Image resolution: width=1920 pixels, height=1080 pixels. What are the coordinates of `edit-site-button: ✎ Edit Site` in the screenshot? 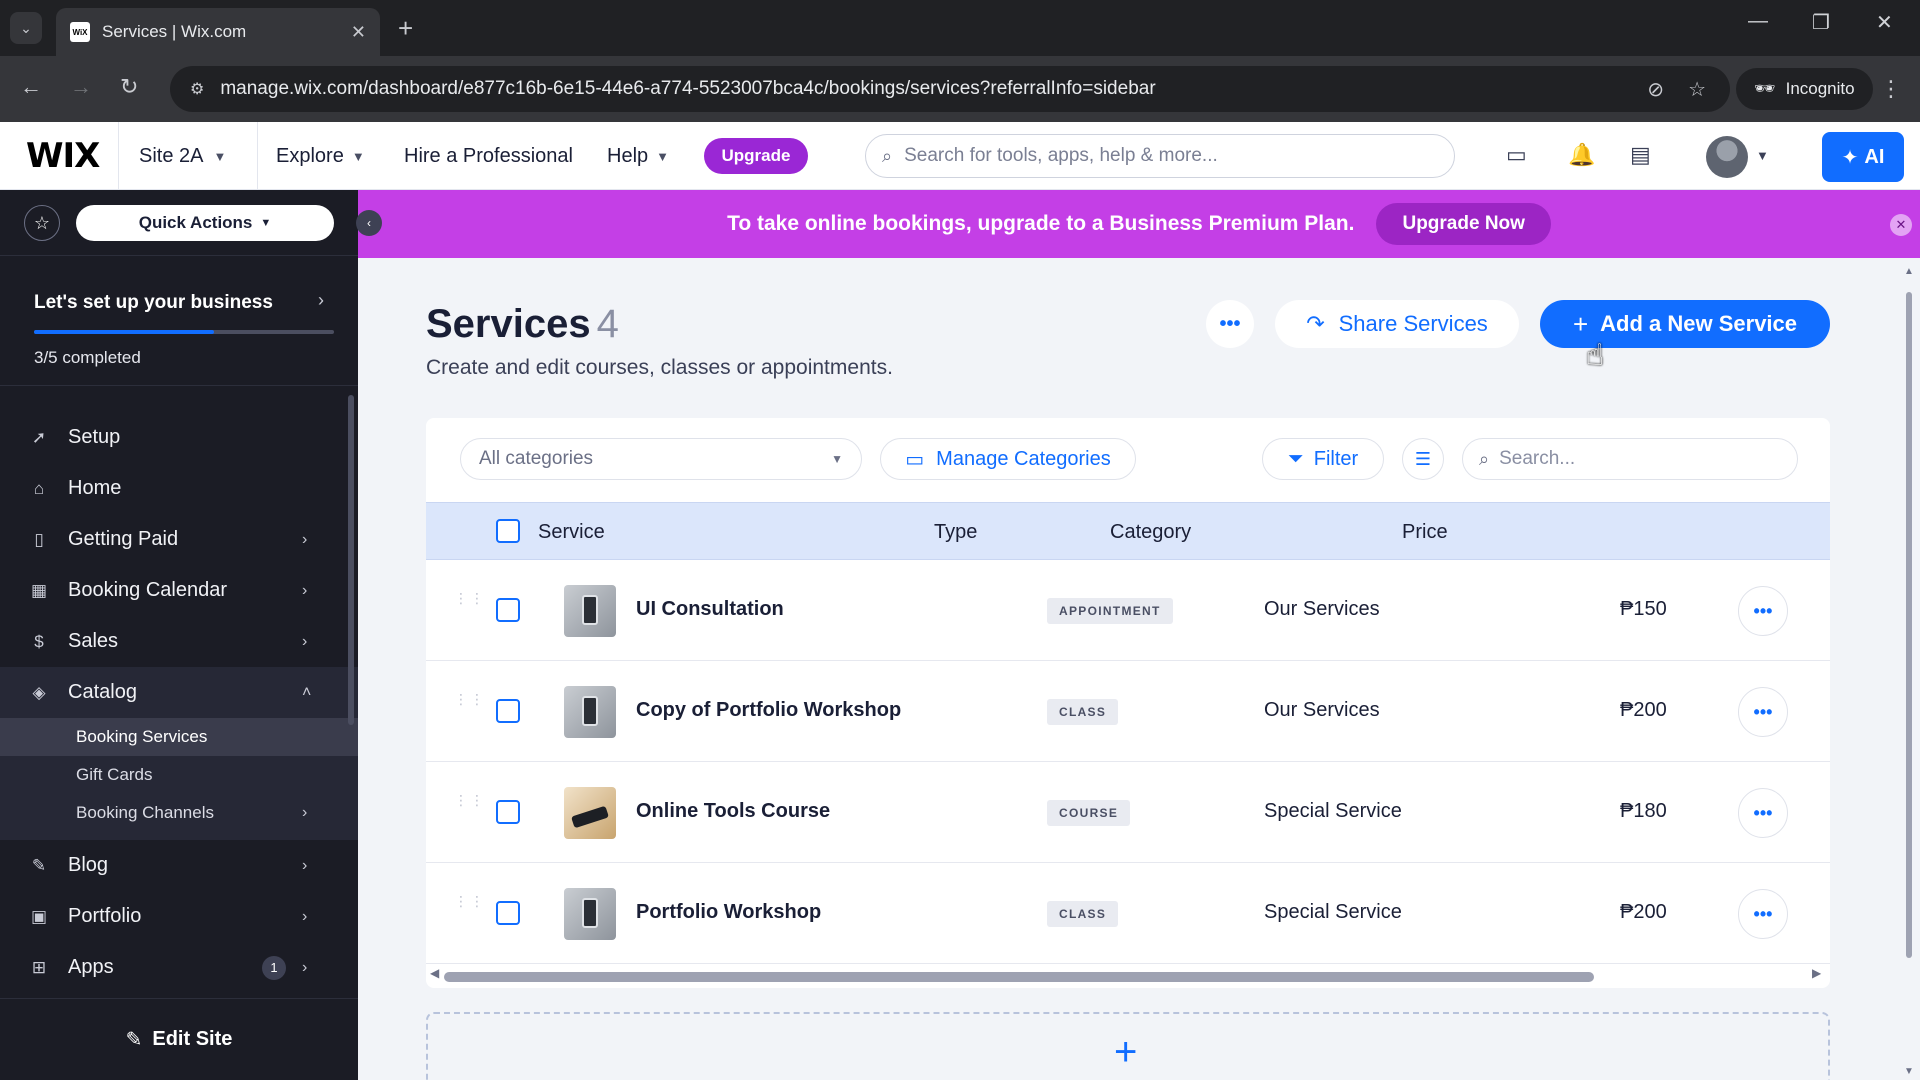 It's located at (179, 1039).